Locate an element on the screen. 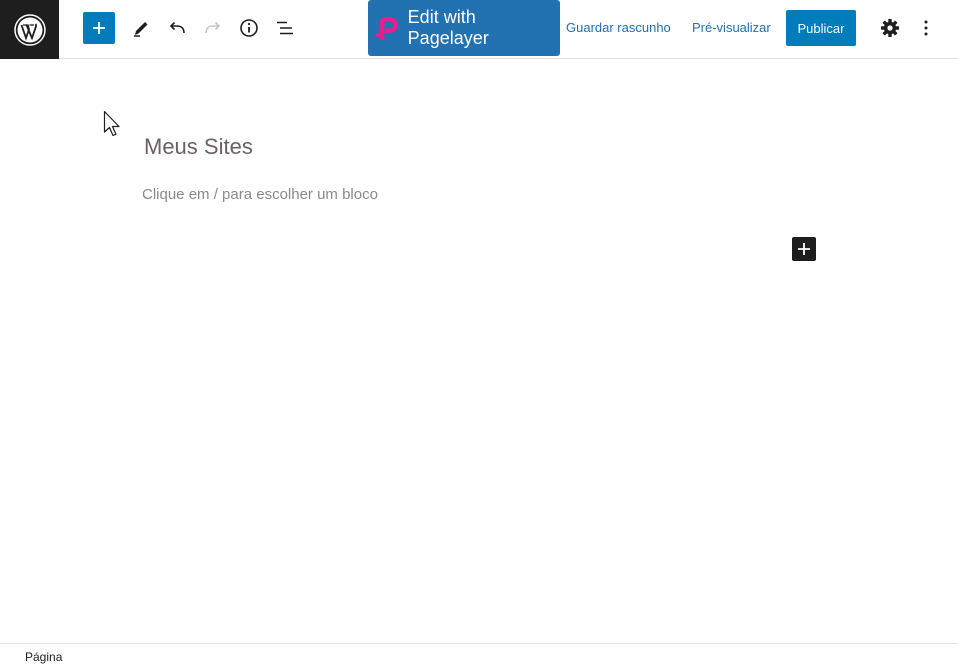  details-button is located at coordinates (249, 28).